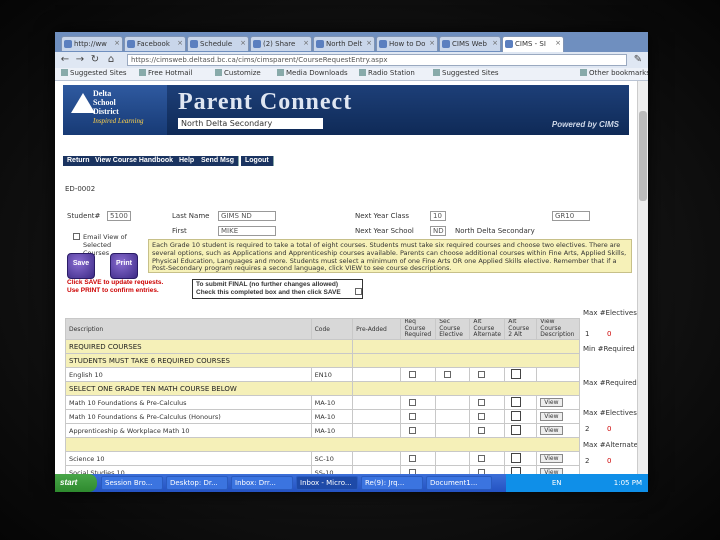 Image resolution: width=720 pixels, height=540 pixels. I want to click on student-field: 5100, so click(119, 216).